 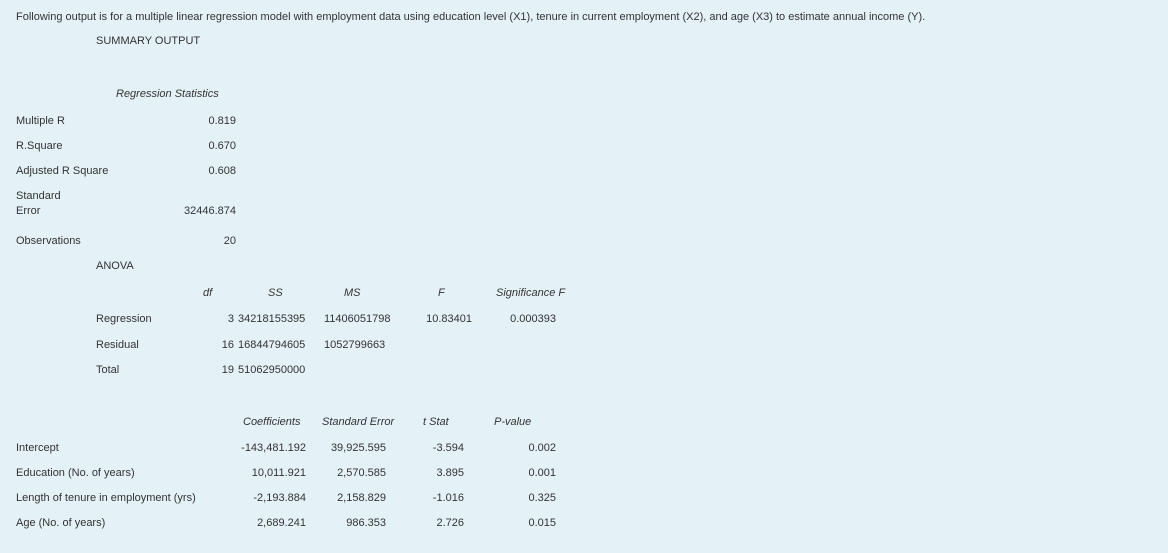 What do you see at coordinates (361, 498) in the screenshot?
I see `coef-standard-error: 2,158.829` at bounding box center [361, 498].